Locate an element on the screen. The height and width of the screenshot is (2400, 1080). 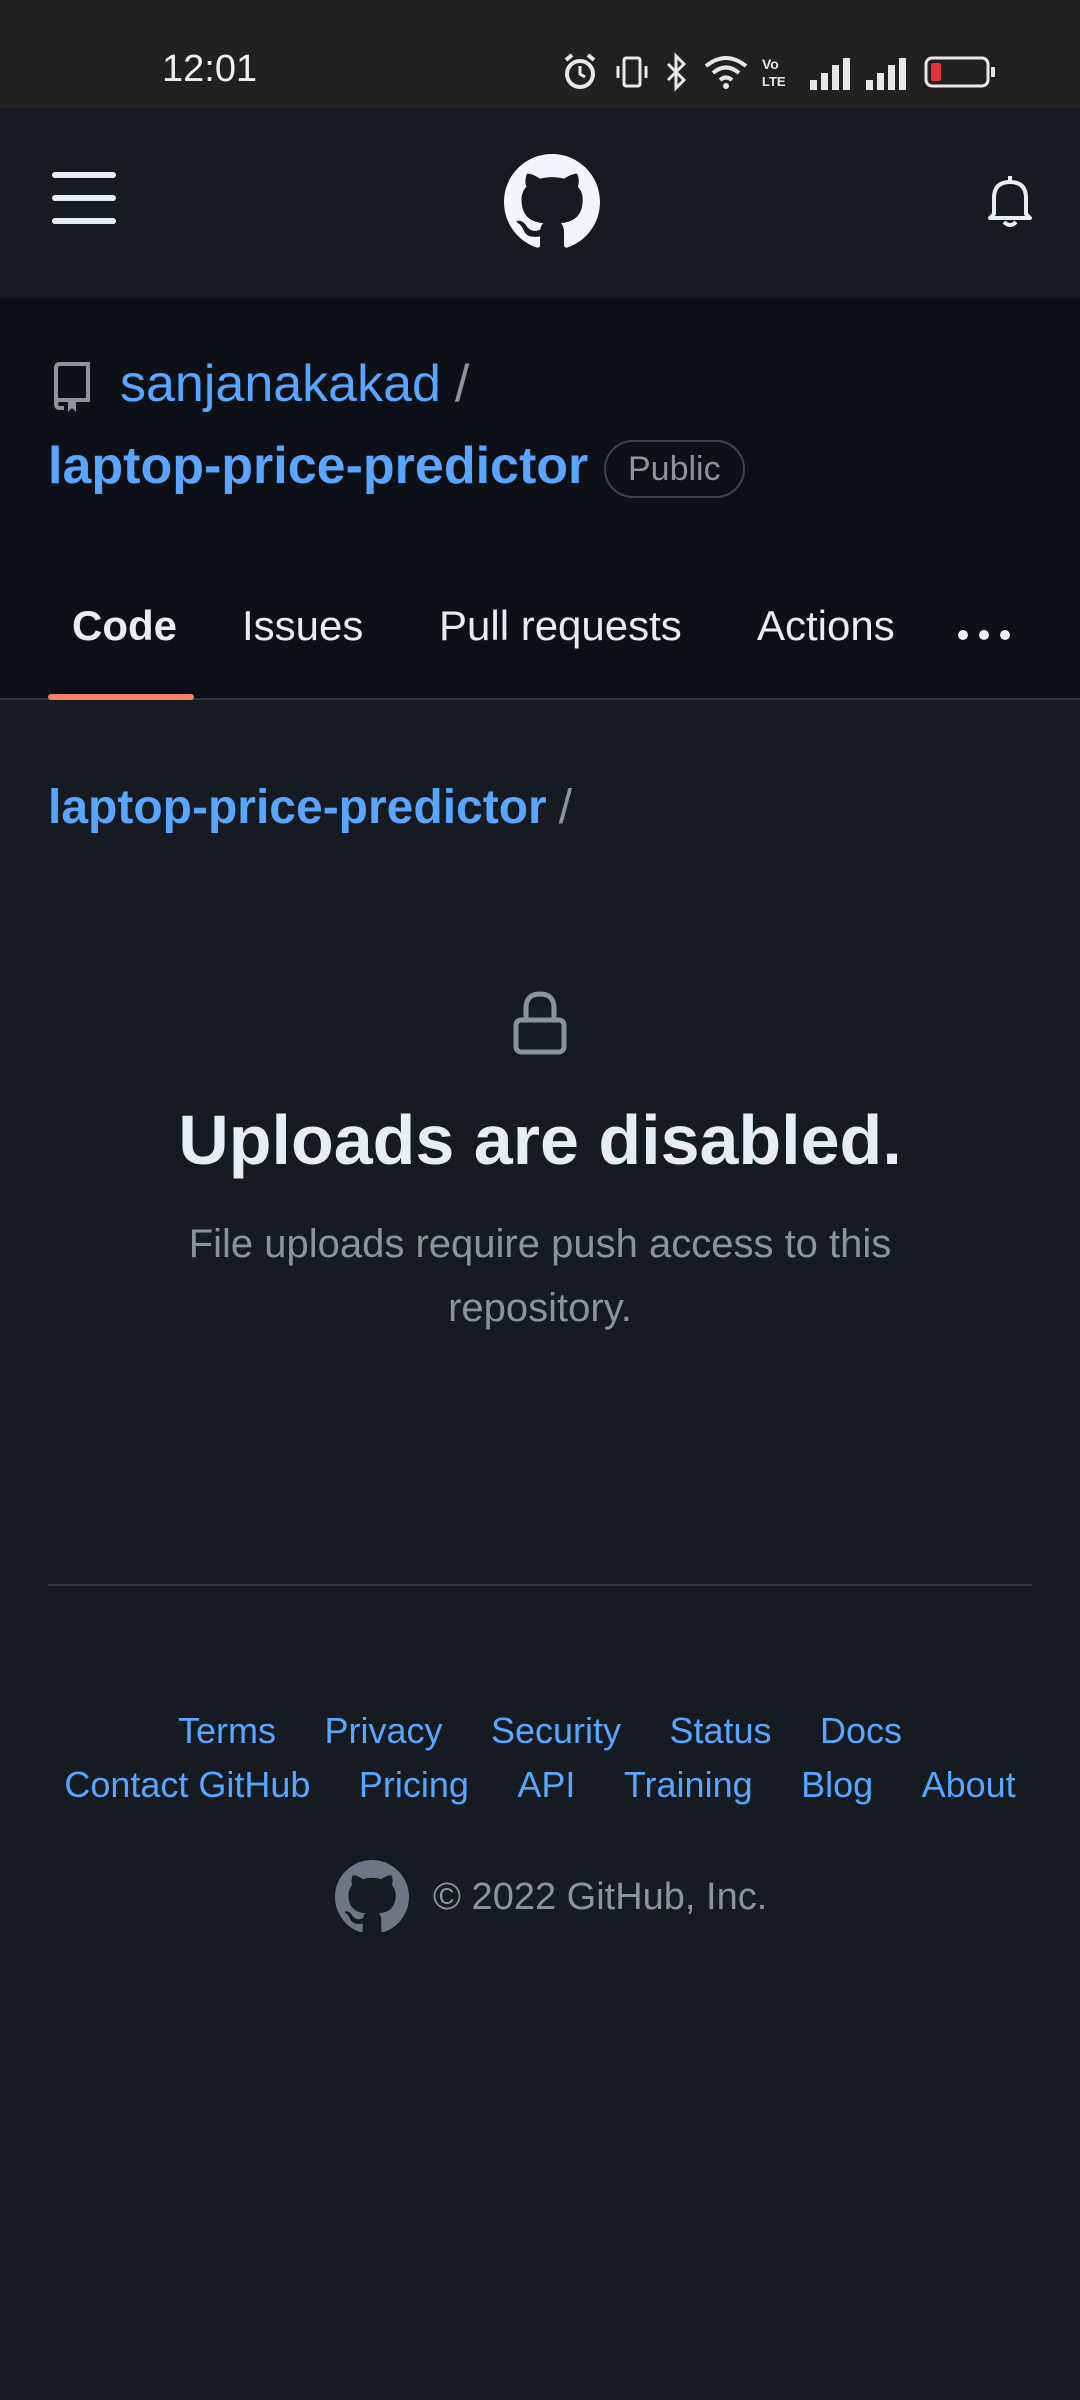
status-time: 12:01 is located at coordinates (210, 69).